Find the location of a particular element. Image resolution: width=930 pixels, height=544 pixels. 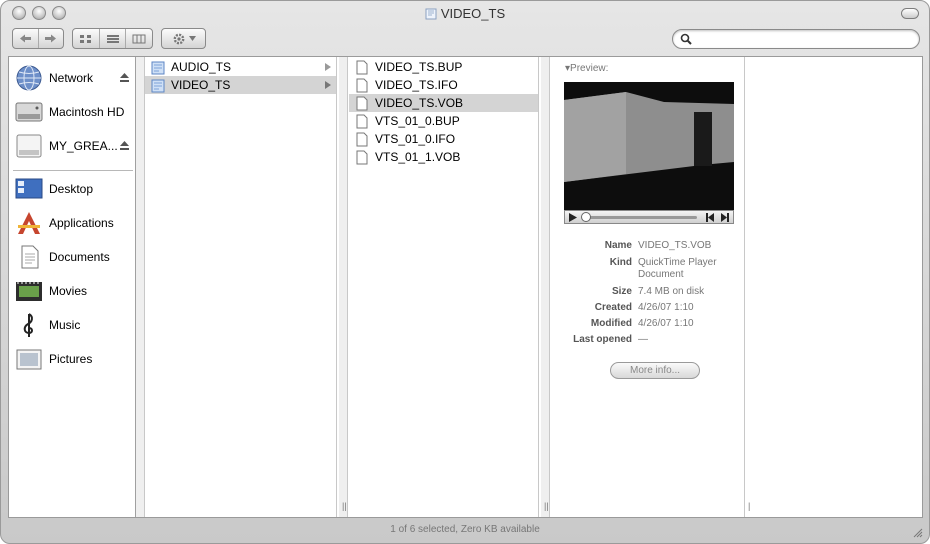

forward-arrow-icon is located at coordinates (51, 38).